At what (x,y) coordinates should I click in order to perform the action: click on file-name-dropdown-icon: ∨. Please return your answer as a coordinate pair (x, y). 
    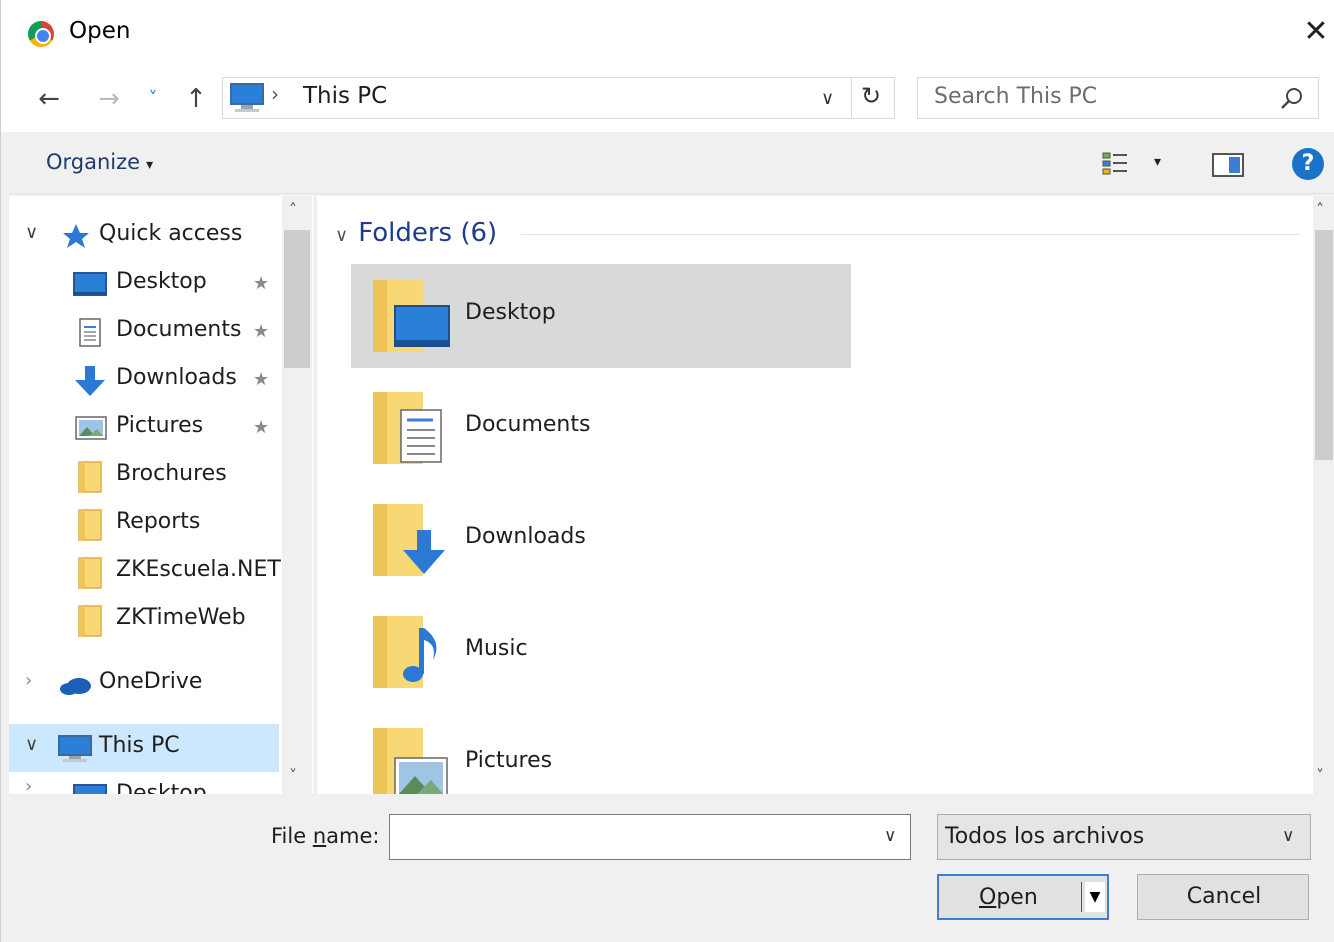
    Looking at the image, I should click on (890, 836).